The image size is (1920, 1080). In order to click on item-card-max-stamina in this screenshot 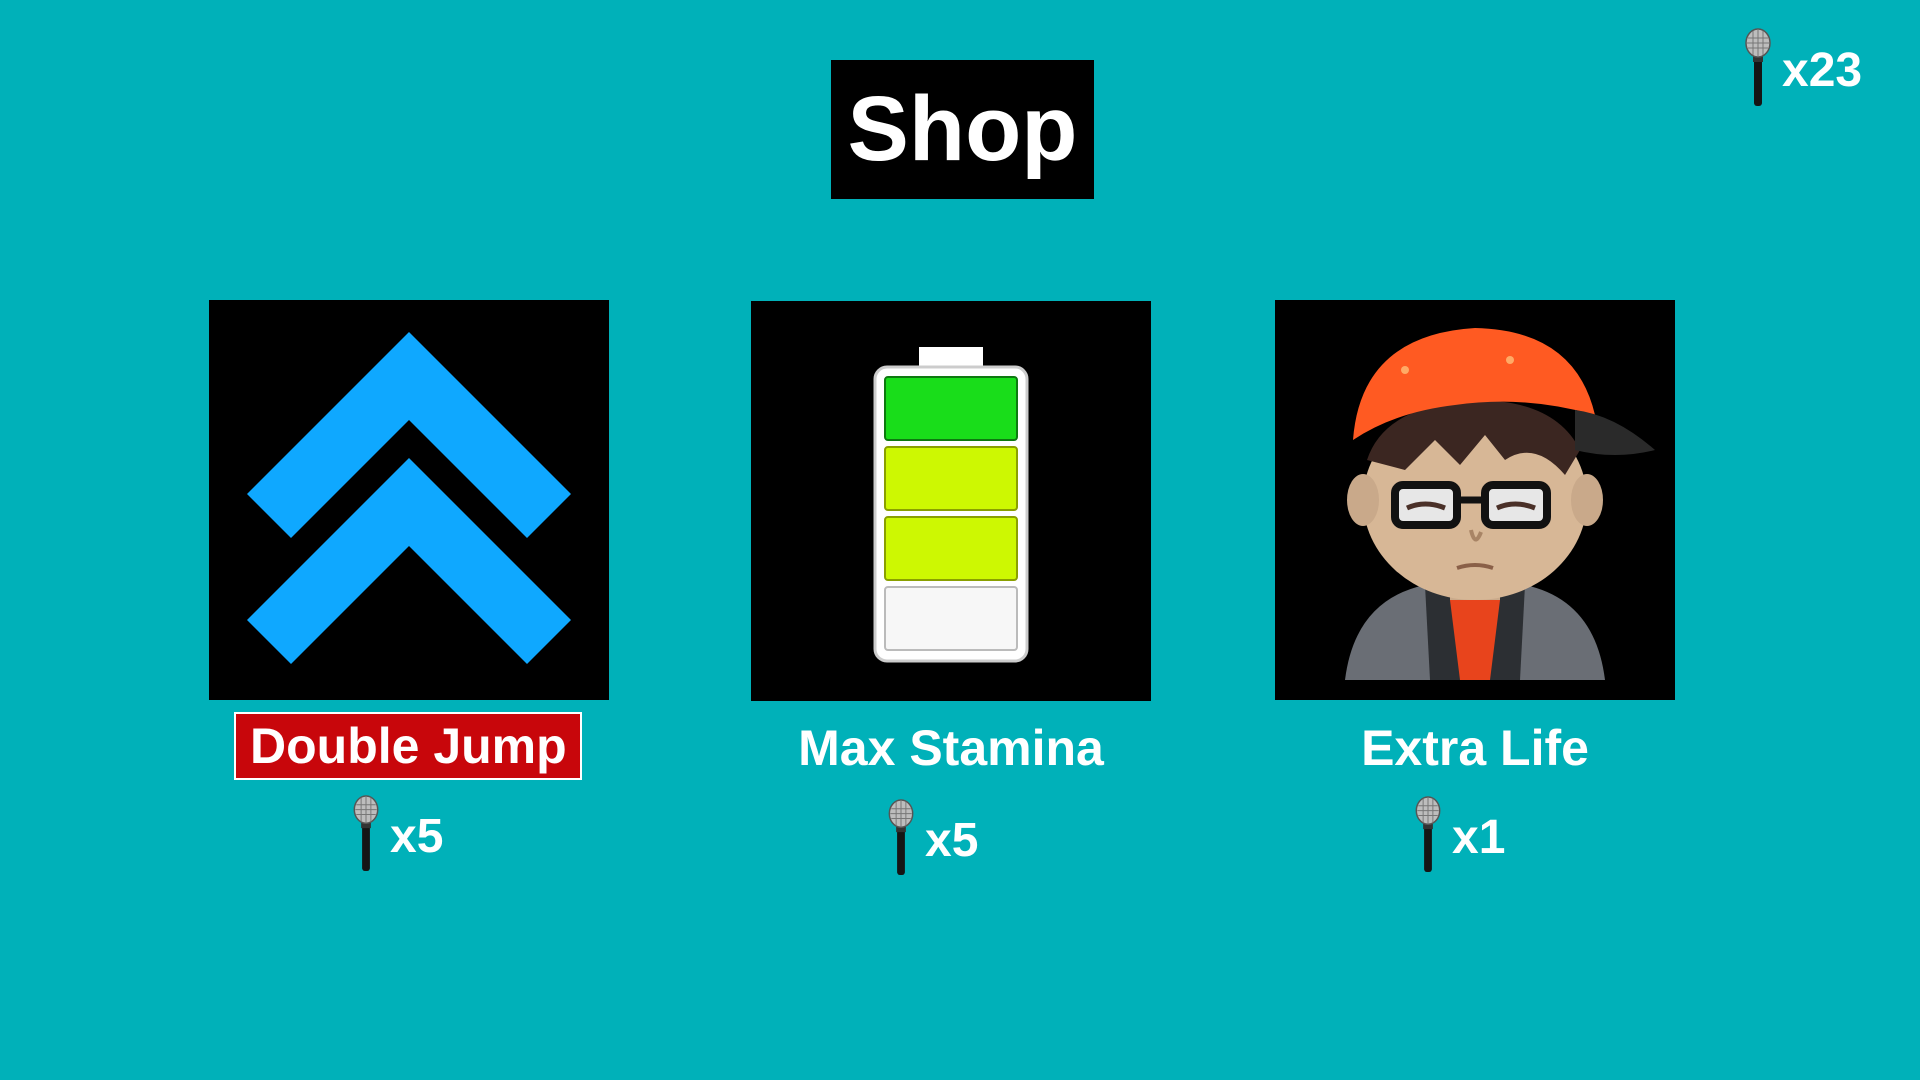, I will do `click(951, 501)`.